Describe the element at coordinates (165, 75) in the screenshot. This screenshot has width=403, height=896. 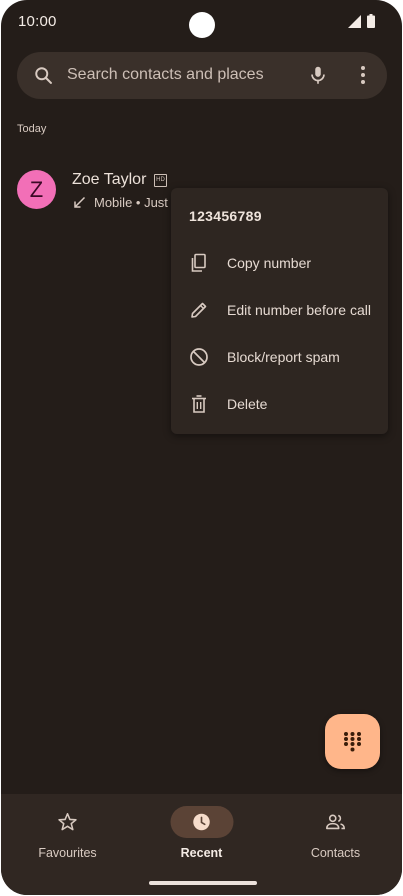
I see `search-input: Search contacts and places` at that location.